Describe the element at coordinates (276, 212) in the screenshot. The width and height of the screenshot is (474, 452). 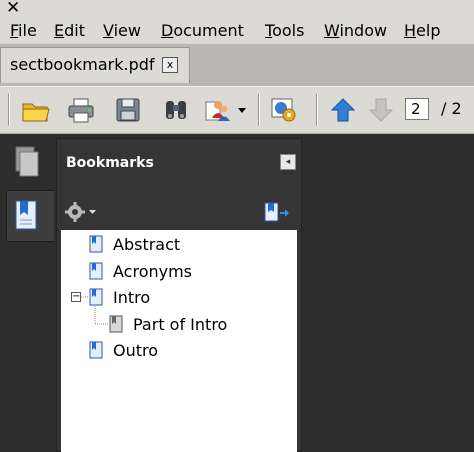
I see `expand-bookmark-icon` at that location.